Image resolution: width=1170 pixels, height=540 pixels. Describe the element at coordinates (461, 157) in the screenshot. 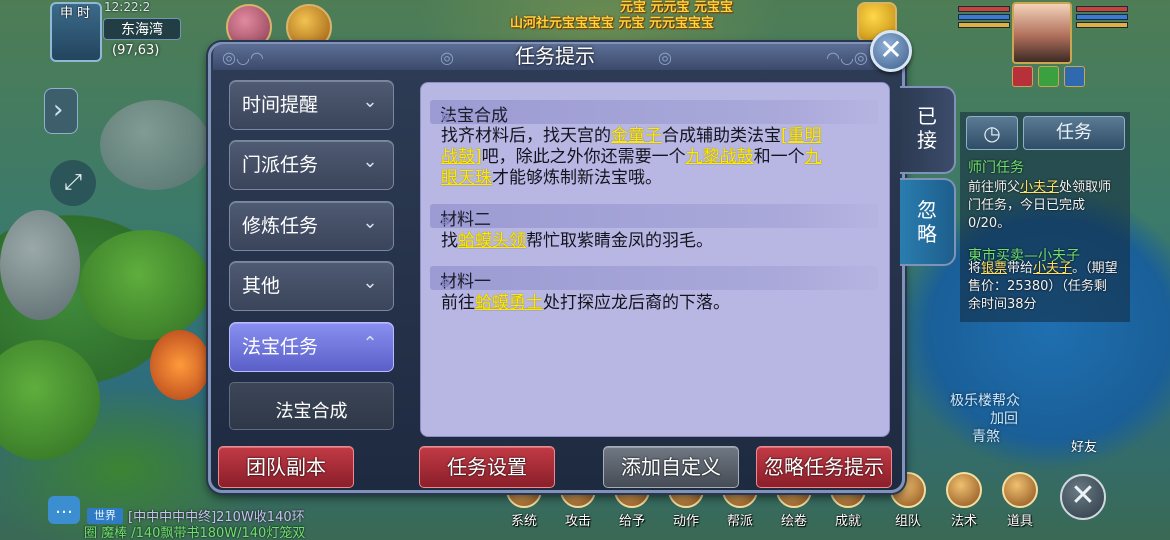

I see `item-link: 战鼓]` at that location.